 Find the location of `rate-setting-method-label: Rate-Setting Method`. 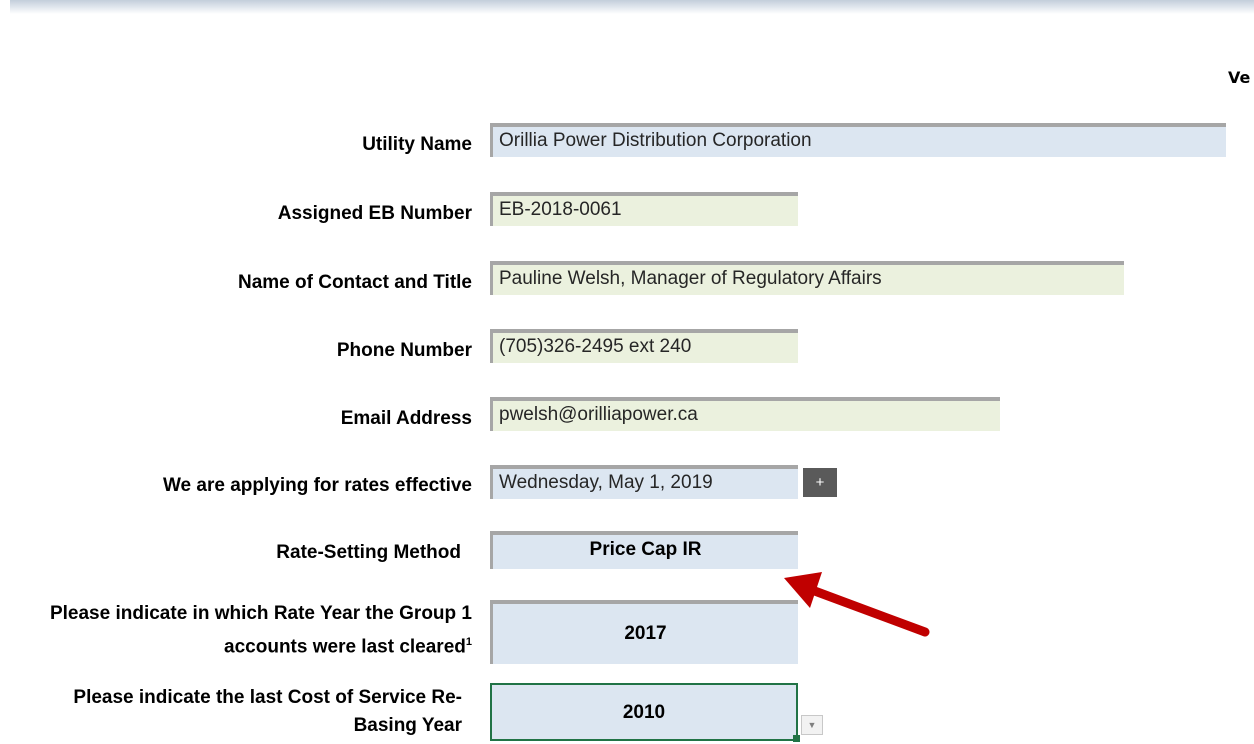

rate-setting-method-label: Rate-Setting Method is located at coordinates (368, 552).